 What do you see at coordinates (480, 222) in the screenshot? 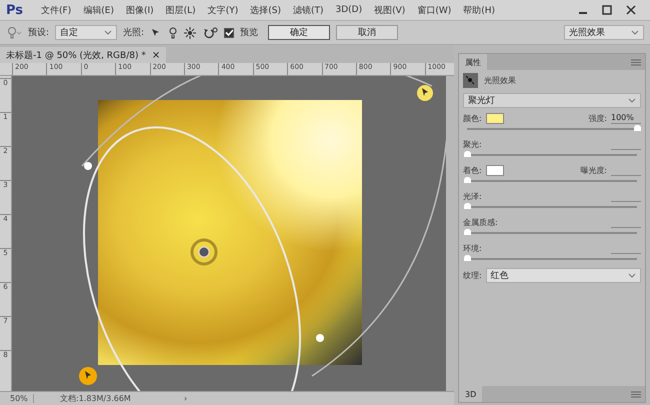
I see `property-label: 金属质感:` at bounding box center [480, 222].